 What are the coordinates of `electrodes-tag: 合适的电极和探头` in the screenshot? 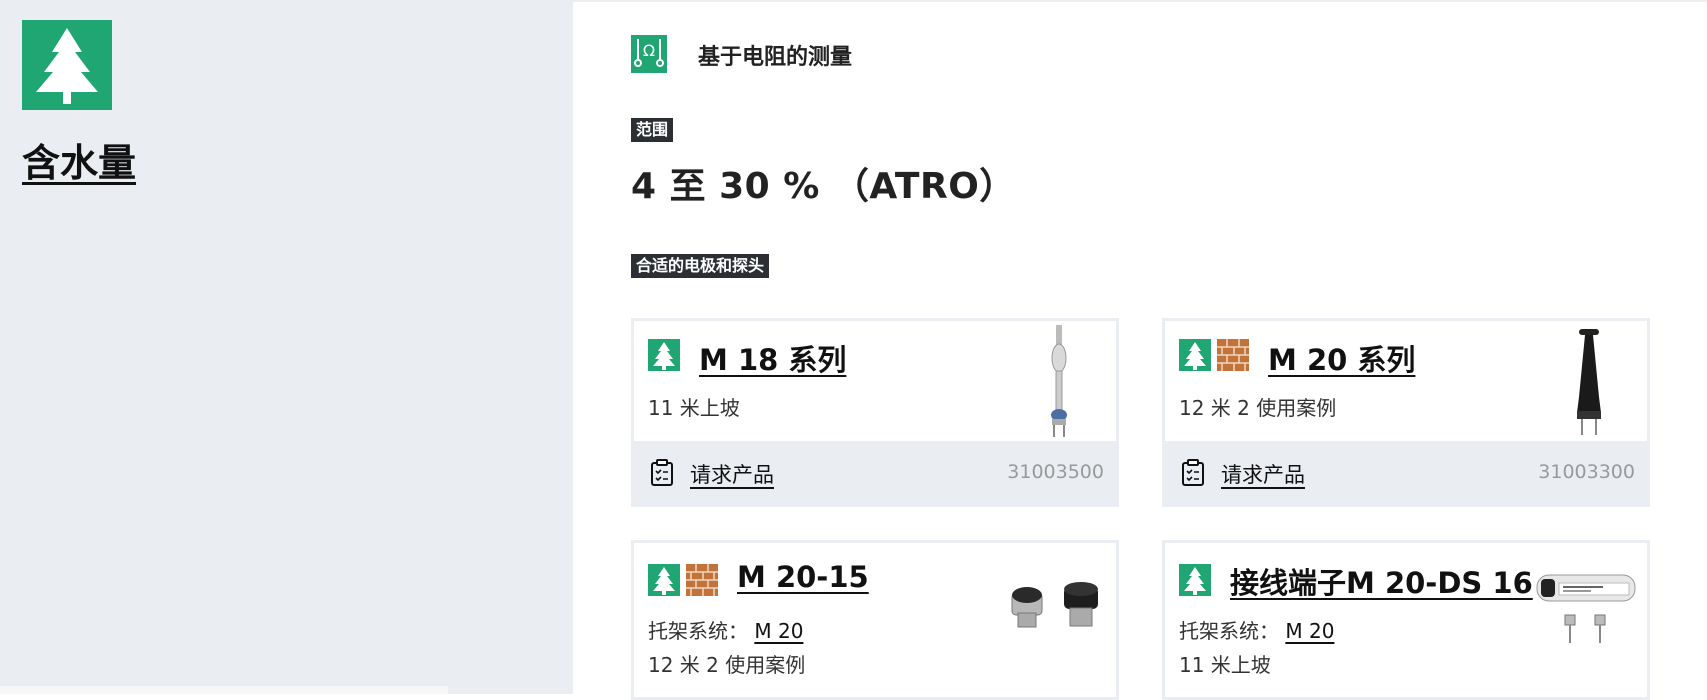 It's located at (700, 266).